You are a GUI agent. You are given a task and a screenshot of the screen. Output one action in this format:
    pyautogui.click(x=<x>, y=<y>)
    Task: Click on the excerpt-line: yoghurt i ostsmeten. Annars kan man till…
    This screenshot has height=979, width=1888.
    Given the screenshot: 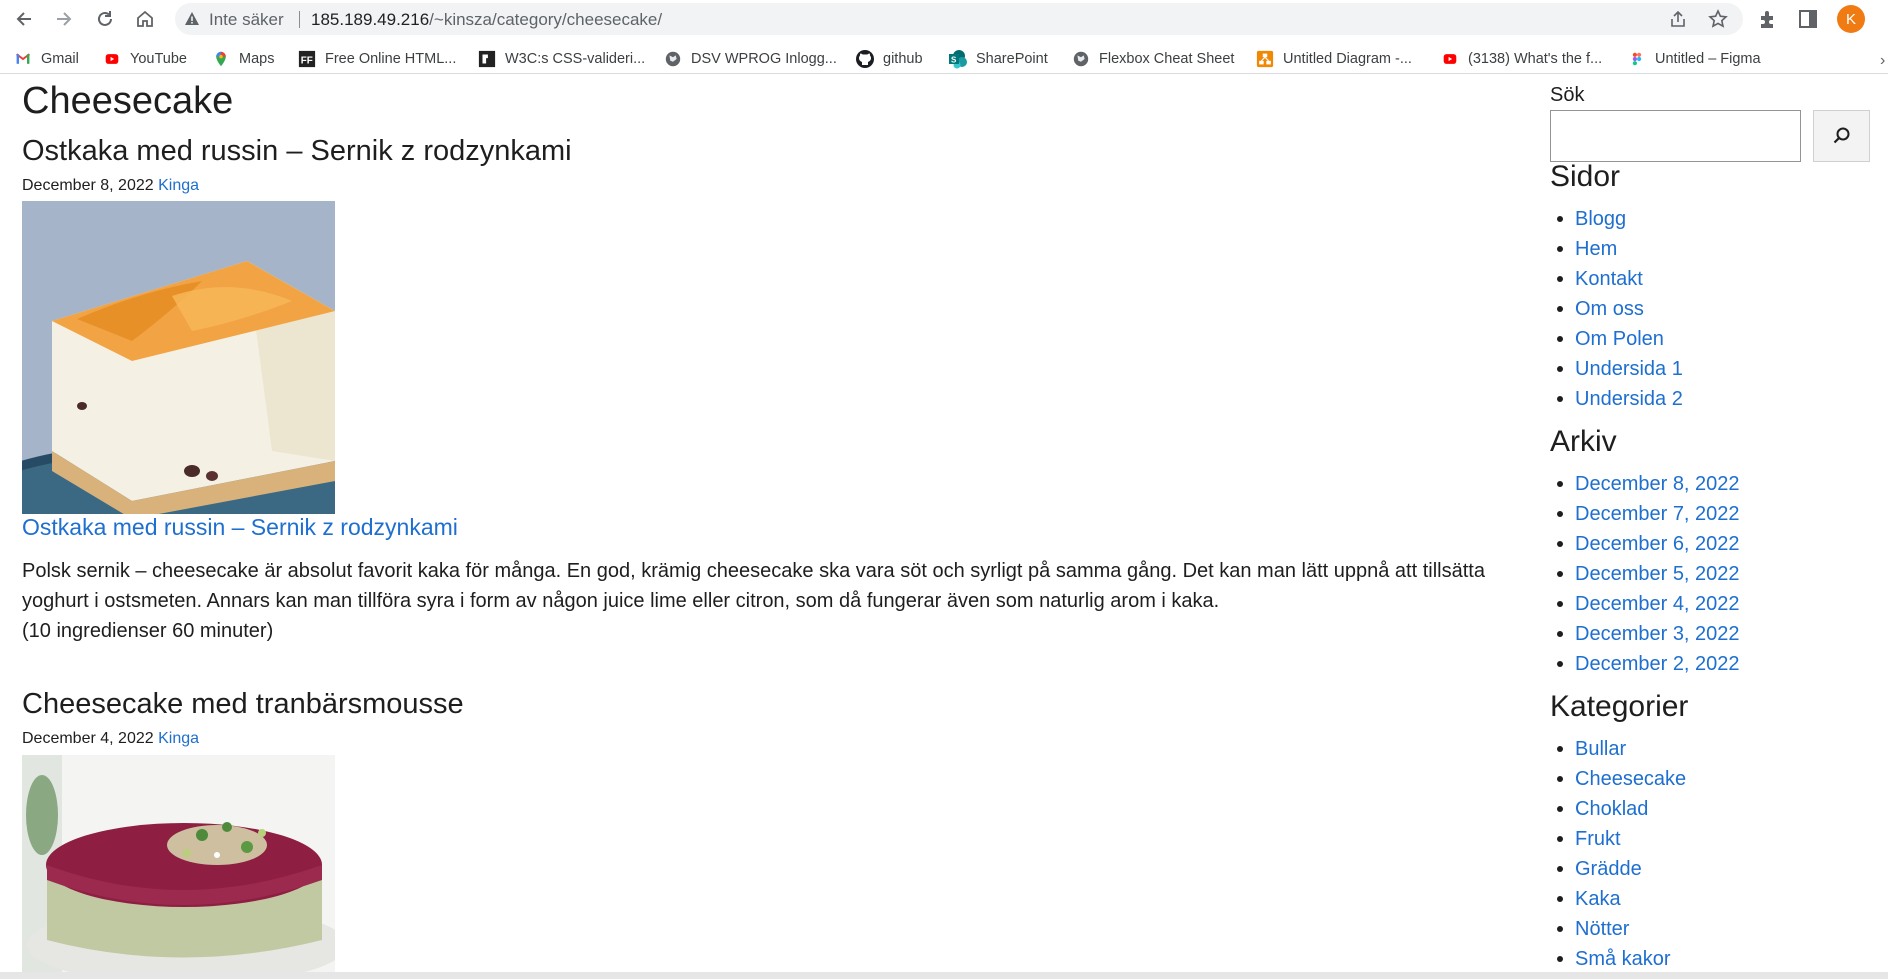 What is the action you would take?
    pyautogui.click(x=621, y=601)
    